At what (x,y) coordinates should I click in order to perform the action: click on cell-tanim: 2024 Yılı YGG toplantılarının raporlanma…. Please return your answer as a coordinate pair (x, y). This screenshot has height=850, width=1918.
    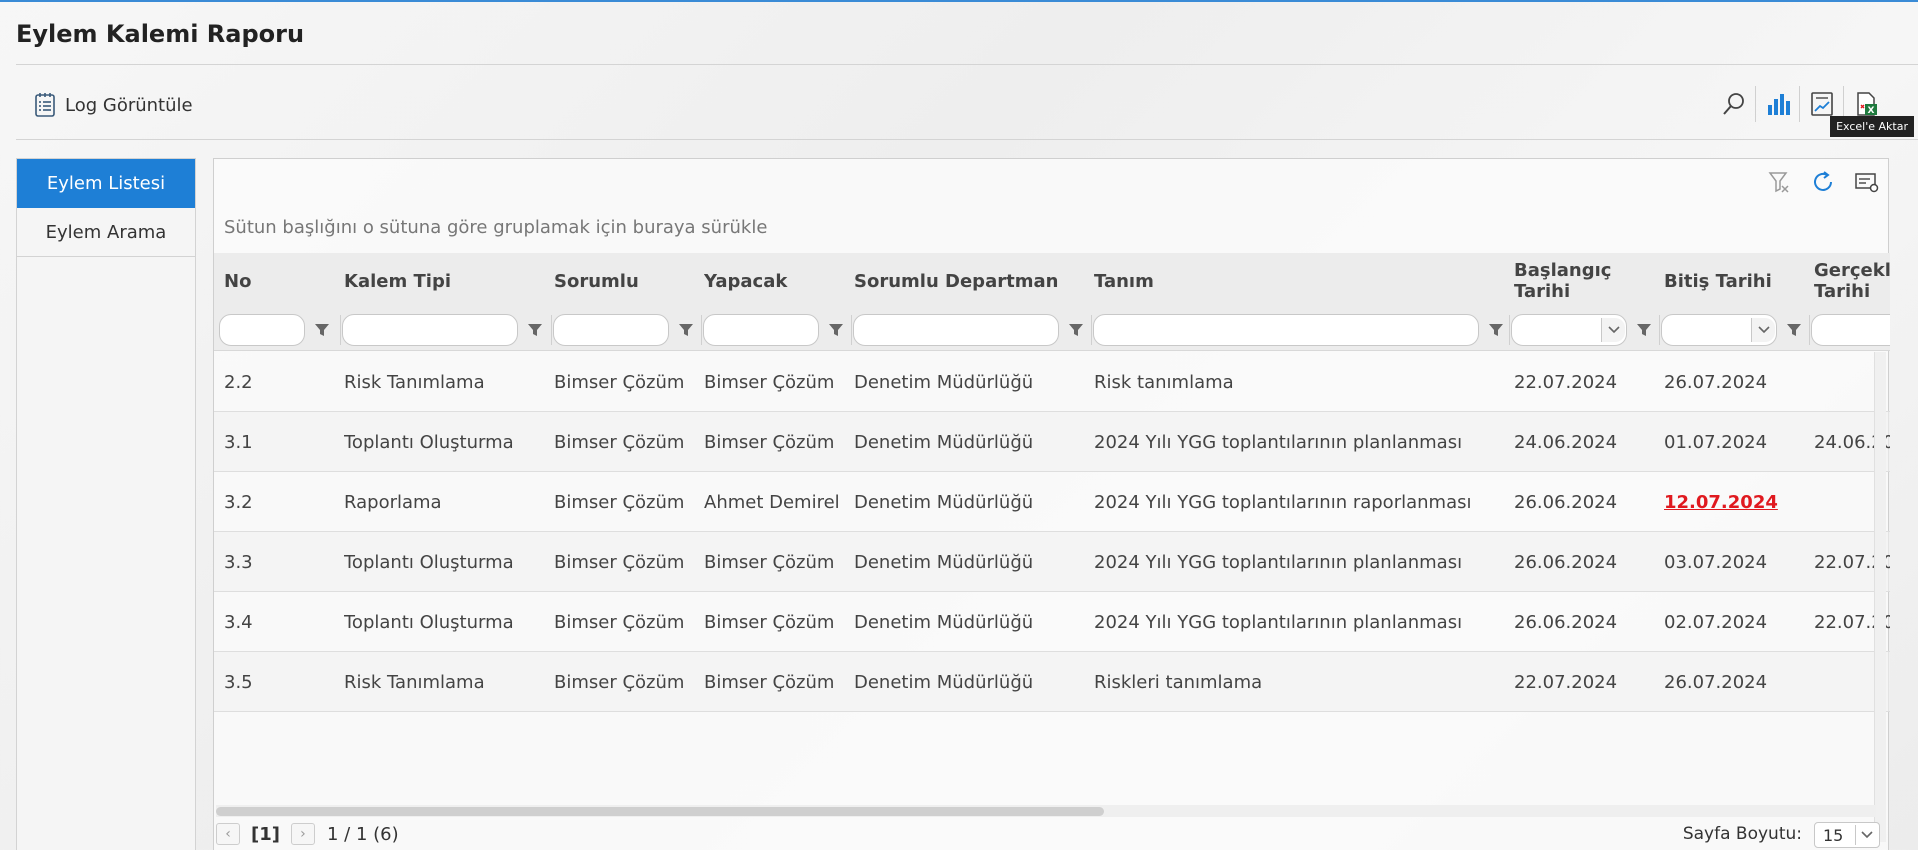
    Looking at the image, I should click on (1283, 502).